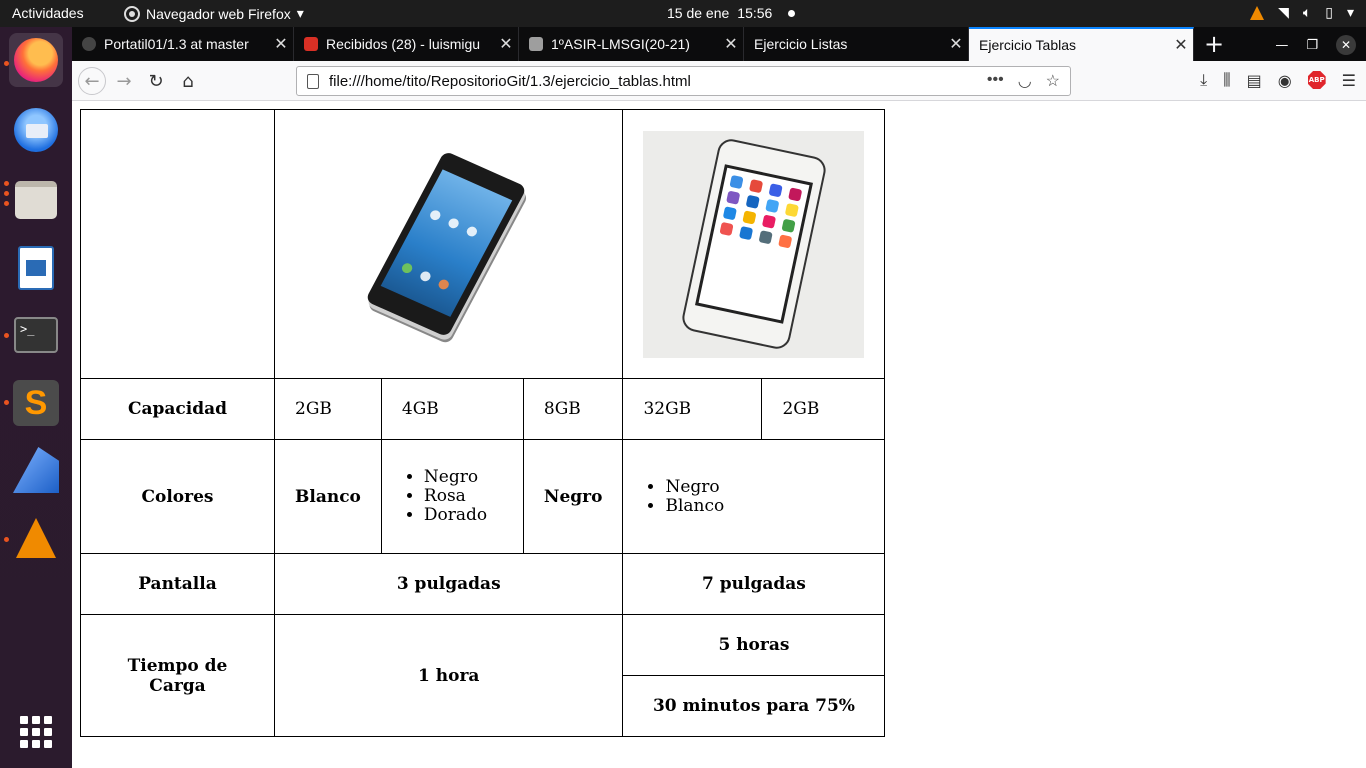 This screenshot has width=1366, height=768. I want to click on sidebar-icon: ▤, so click(1254, 80).